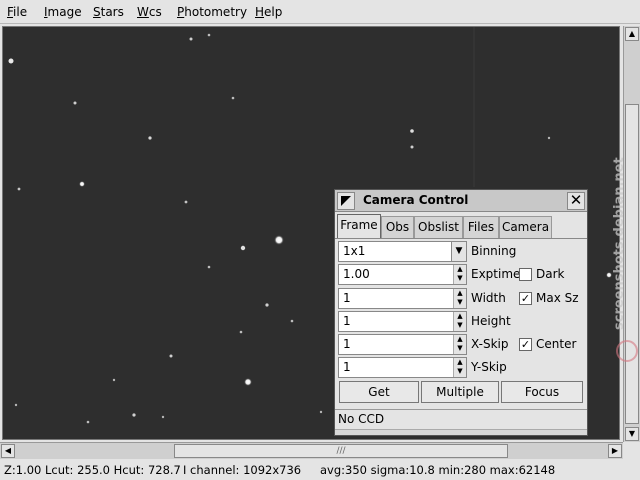 The image size is (640, 480). Describe the element at coordinates (356, 274) in the screenshot. I see `exptime-value: 1.00` at that location.